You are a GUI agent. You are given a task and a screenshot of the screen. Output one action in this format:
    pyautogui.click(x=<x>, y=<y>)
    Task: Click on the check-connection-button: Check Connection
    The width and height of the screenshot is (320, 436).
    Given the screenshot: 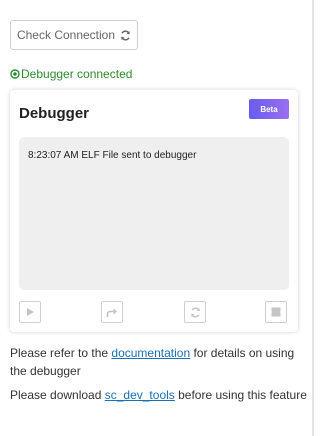 What is the action you would take?
    pyautogui.click(x=74, y=35)
    